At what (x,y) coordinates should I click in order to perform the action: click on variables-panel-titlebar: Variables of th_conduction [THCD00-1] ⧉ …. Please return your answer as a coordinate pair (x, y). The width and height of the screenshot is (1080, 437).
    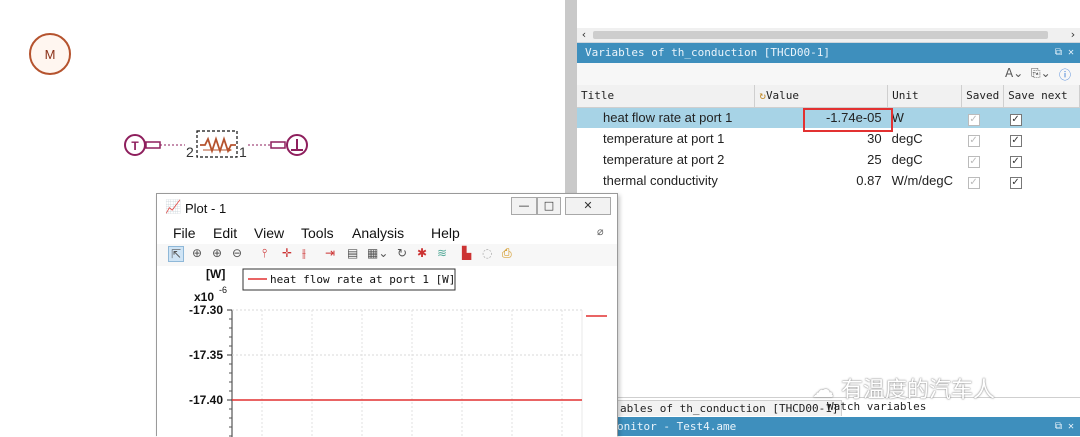
    Looking at the image, I should click on (828, 53).